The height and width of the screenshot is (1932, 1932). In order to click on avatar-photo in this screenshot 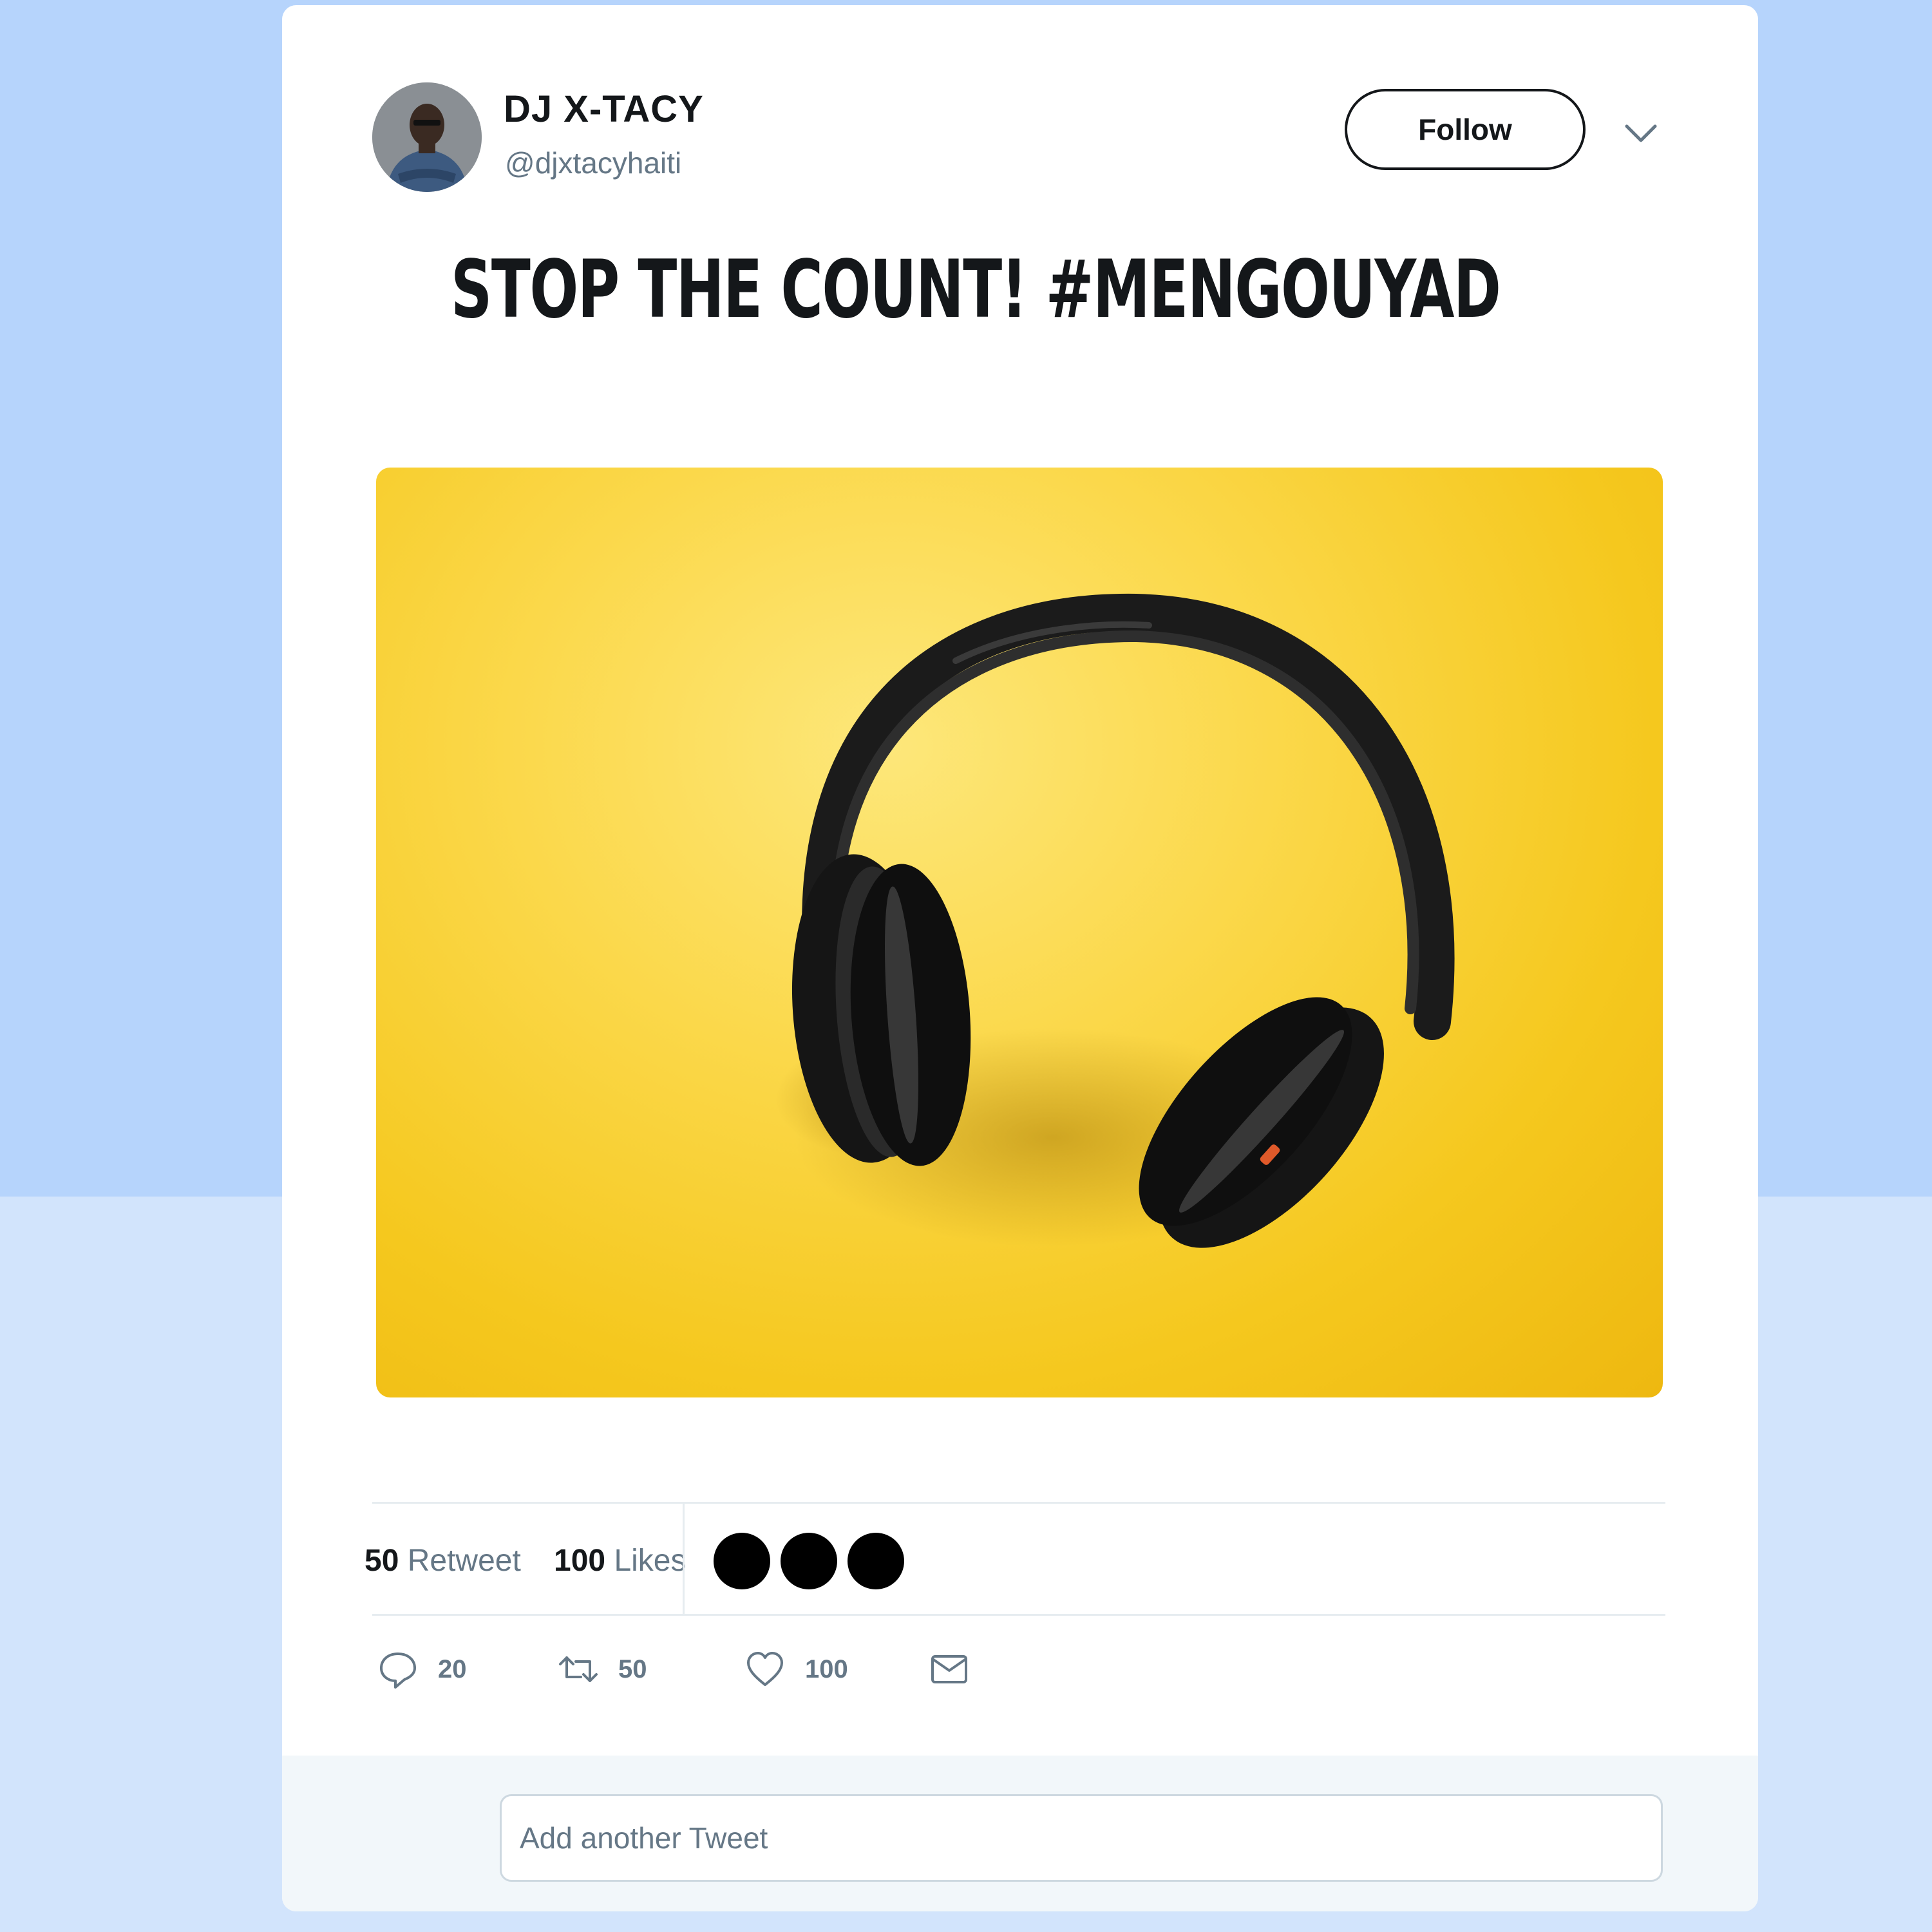, I will do `click(427, 137)`.